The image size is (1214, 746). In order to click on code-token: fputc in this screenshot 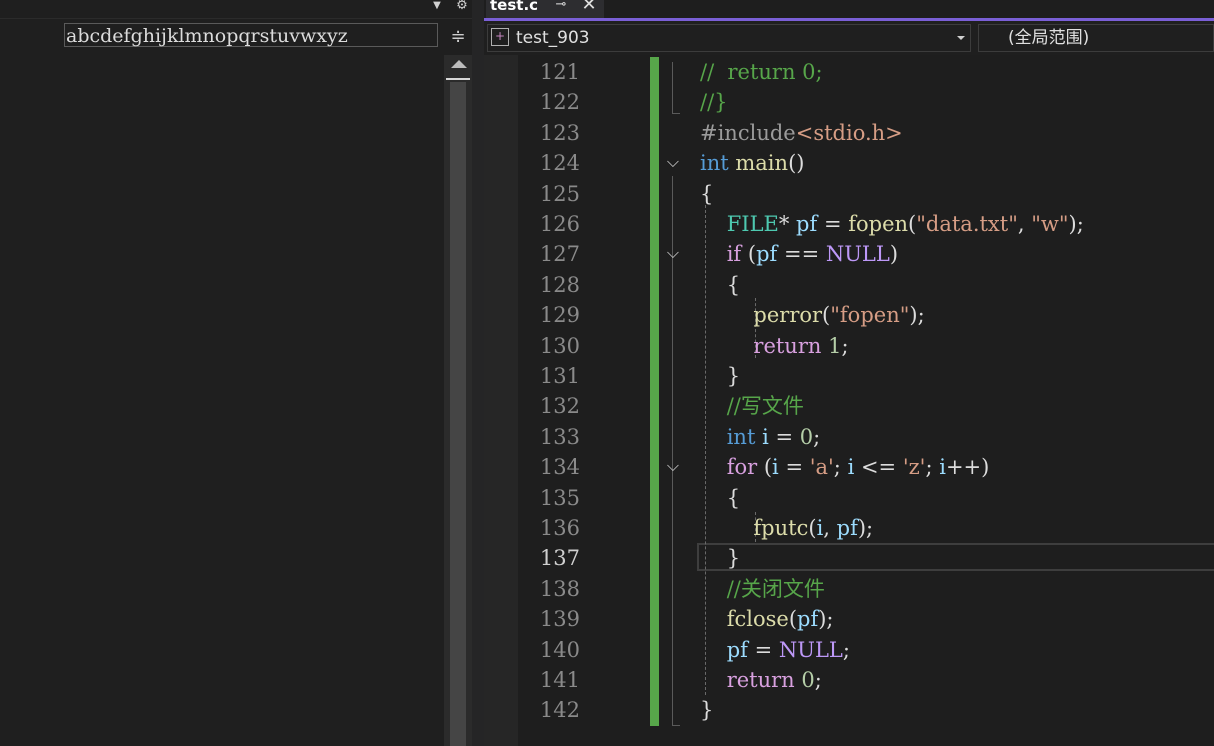, I will do `click(781, 528)`.